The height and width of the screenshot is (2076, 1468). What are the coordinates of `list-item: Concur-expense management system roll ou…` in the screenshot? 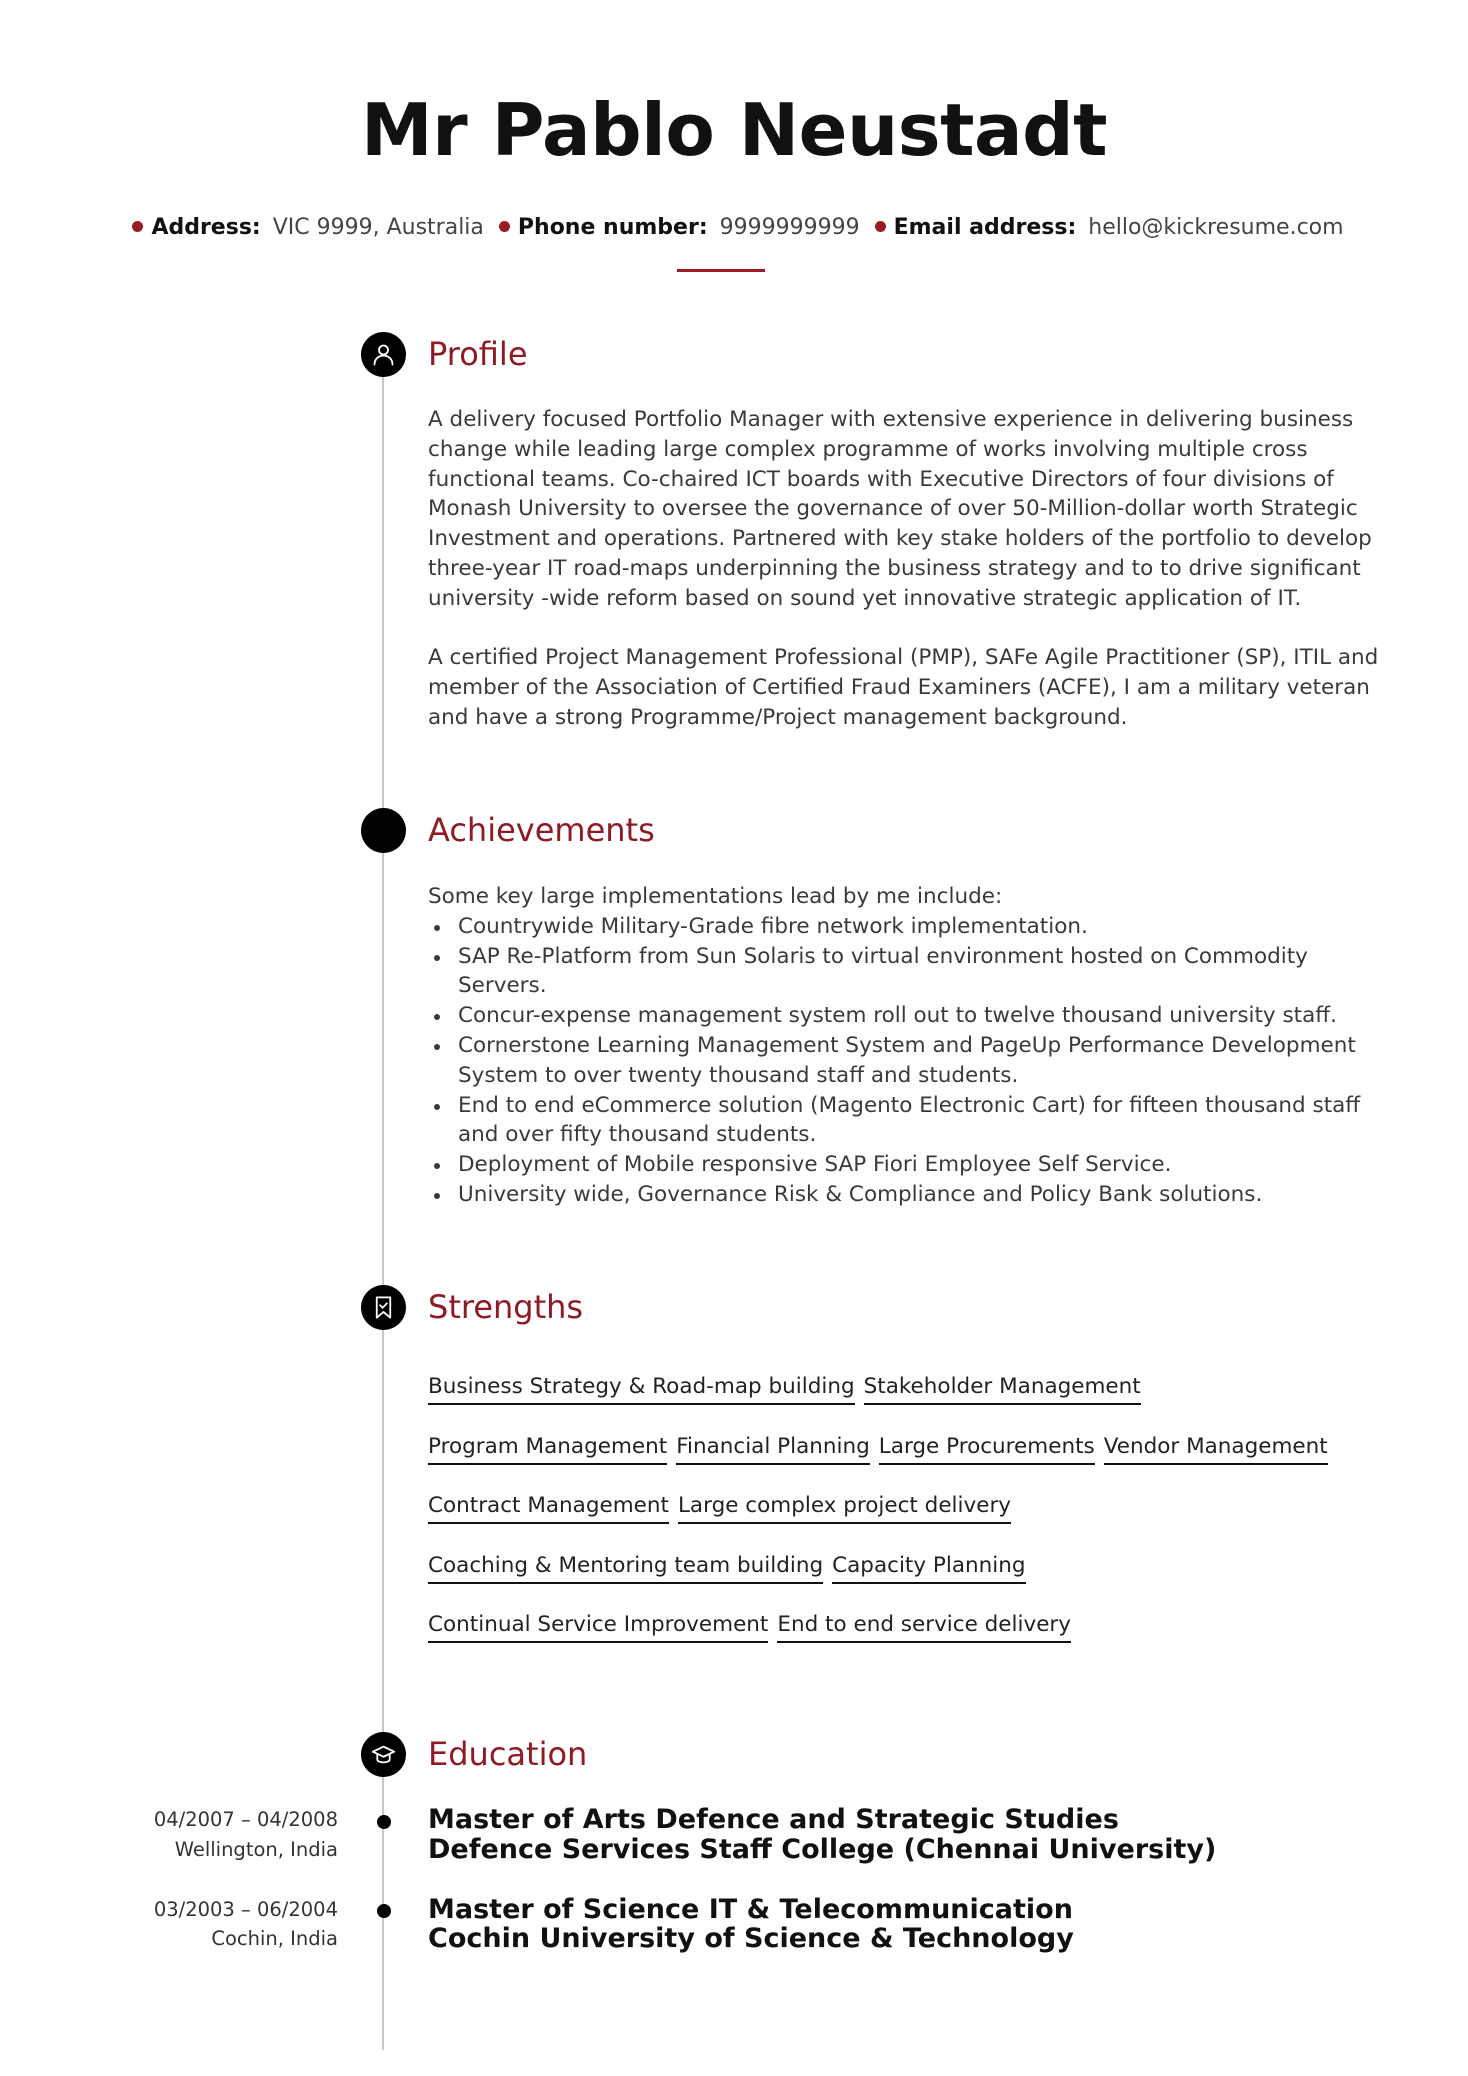 It's located at (908, 1016).